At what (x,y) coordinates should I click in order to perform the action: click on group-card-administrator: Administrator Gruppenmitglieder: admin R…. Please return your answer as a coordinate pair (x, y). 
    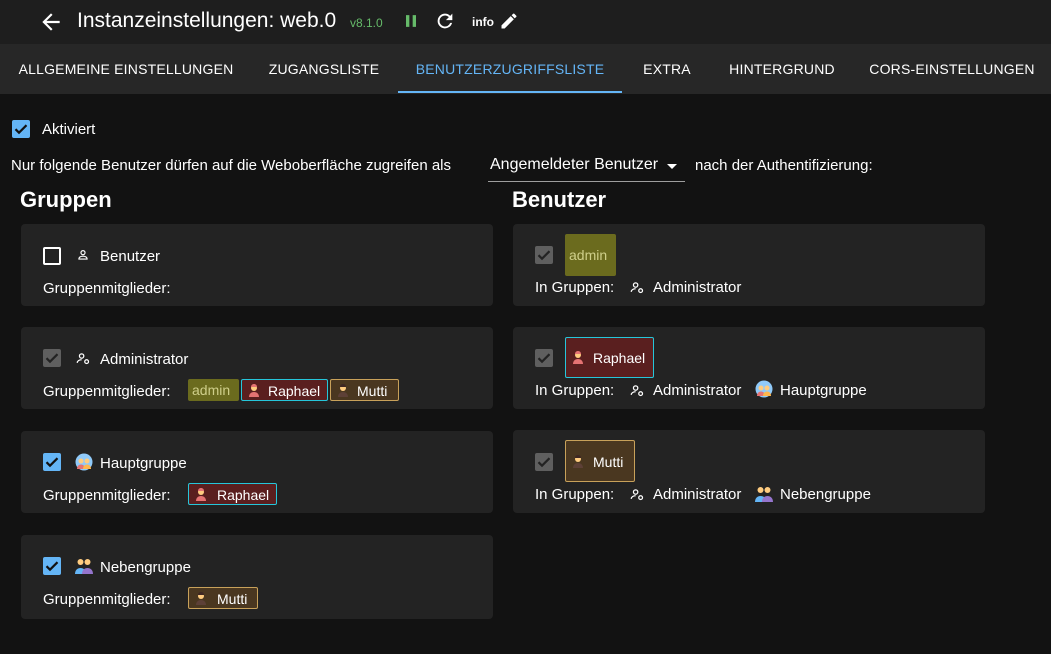
    Looking at the image, I should click on (257, 368).